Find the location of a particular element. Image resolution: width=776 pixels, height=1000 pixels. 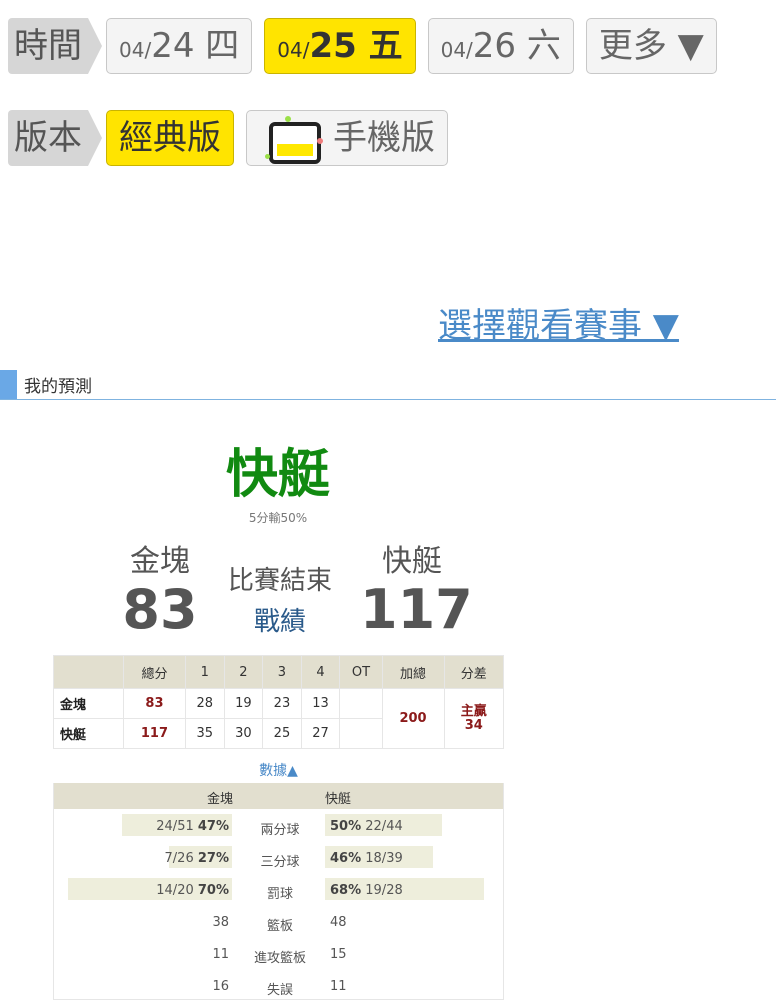

home-team: 快艇 117 is located at coordinates (416, 588).